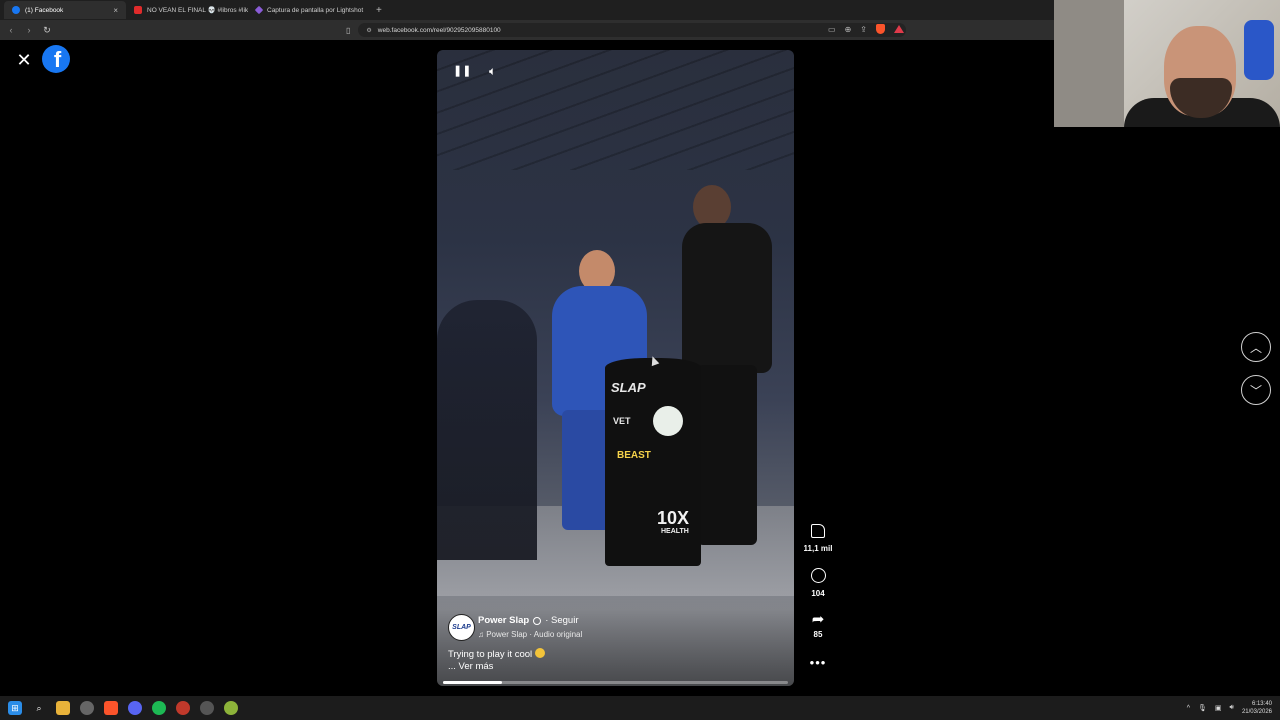 The image size is (1280, 720). What do you see at coordinates (818, 575) in the screenshot?
I see `comment-icon` at bounding box center [818, 575].